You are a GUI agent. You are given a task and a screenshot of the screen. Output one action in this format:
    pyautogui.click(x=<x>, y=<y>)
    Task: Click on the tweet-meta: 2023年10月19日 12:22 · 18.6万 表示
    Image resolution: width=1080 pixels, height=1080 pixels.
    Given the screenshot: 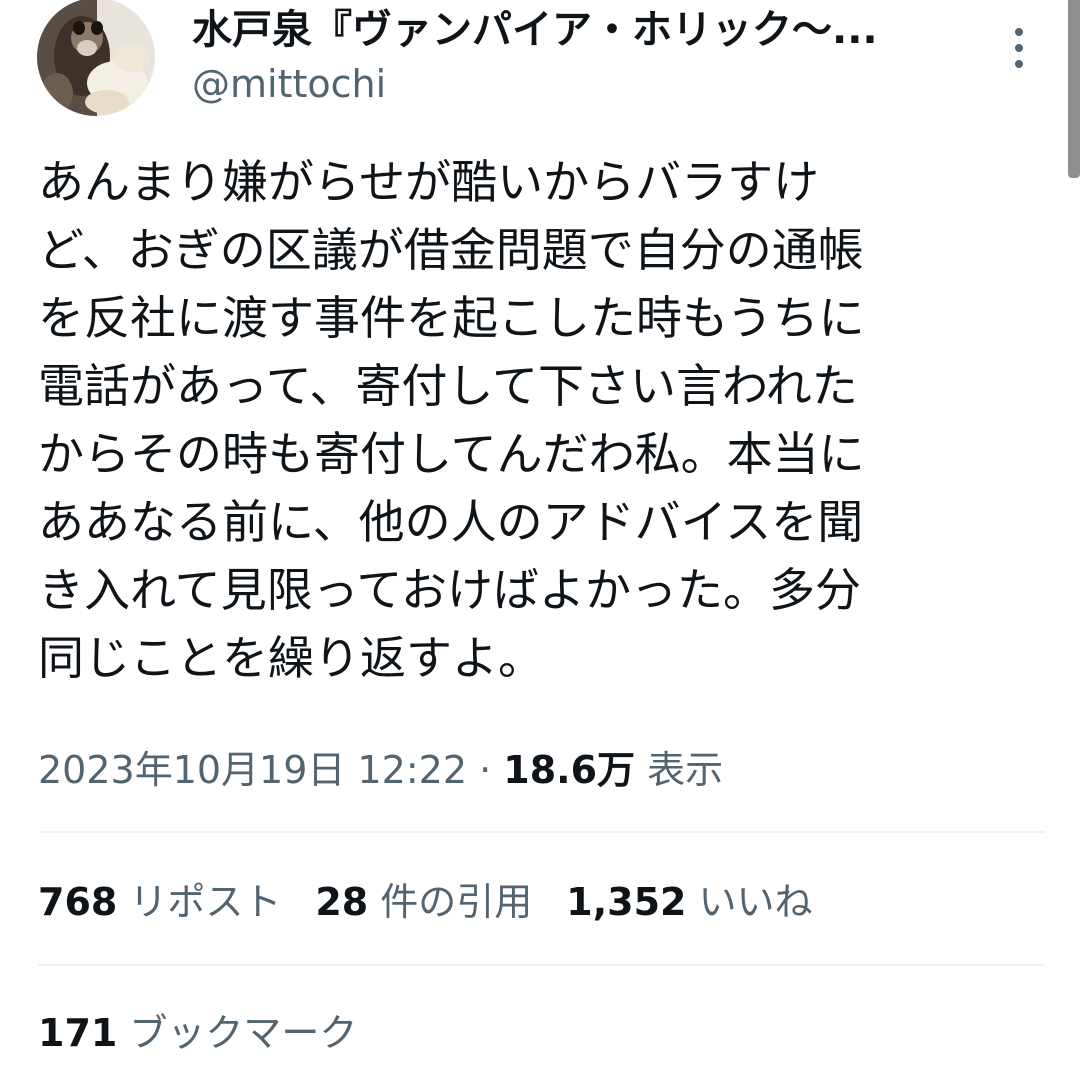 What is the action you would take?
    pyautogui.click(x=380, y=770)
    